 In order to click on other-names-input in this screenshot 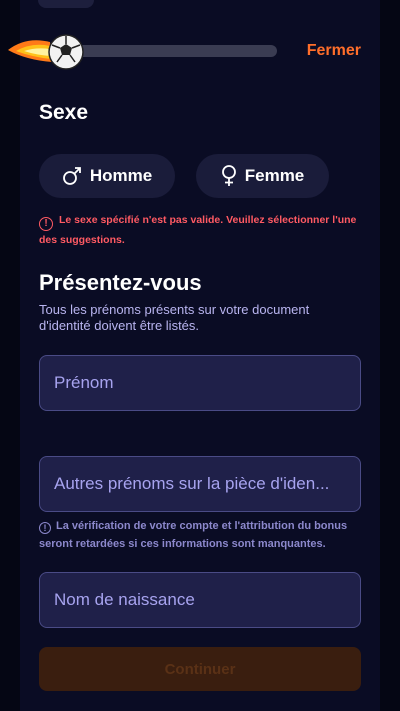, I will do `click(200, 484)`.